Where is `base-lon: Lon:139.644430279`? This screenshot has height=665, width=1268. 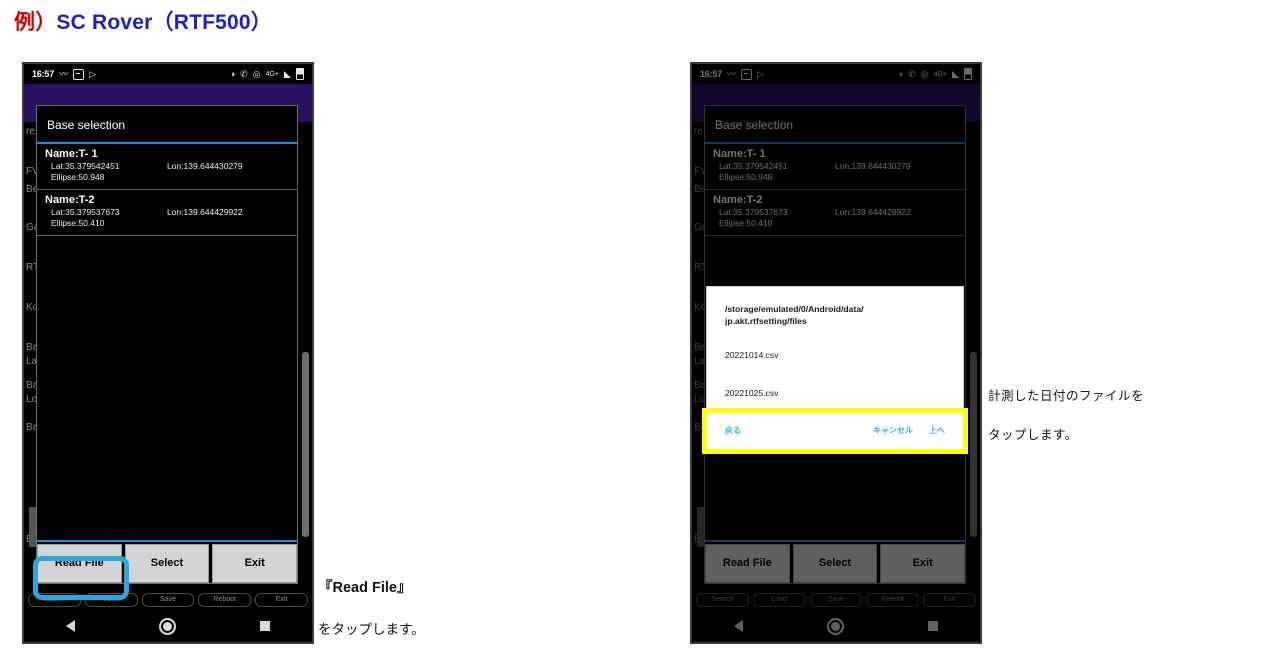
base-lon: Lon:139.644430279 is located at coordinates (205, 166).